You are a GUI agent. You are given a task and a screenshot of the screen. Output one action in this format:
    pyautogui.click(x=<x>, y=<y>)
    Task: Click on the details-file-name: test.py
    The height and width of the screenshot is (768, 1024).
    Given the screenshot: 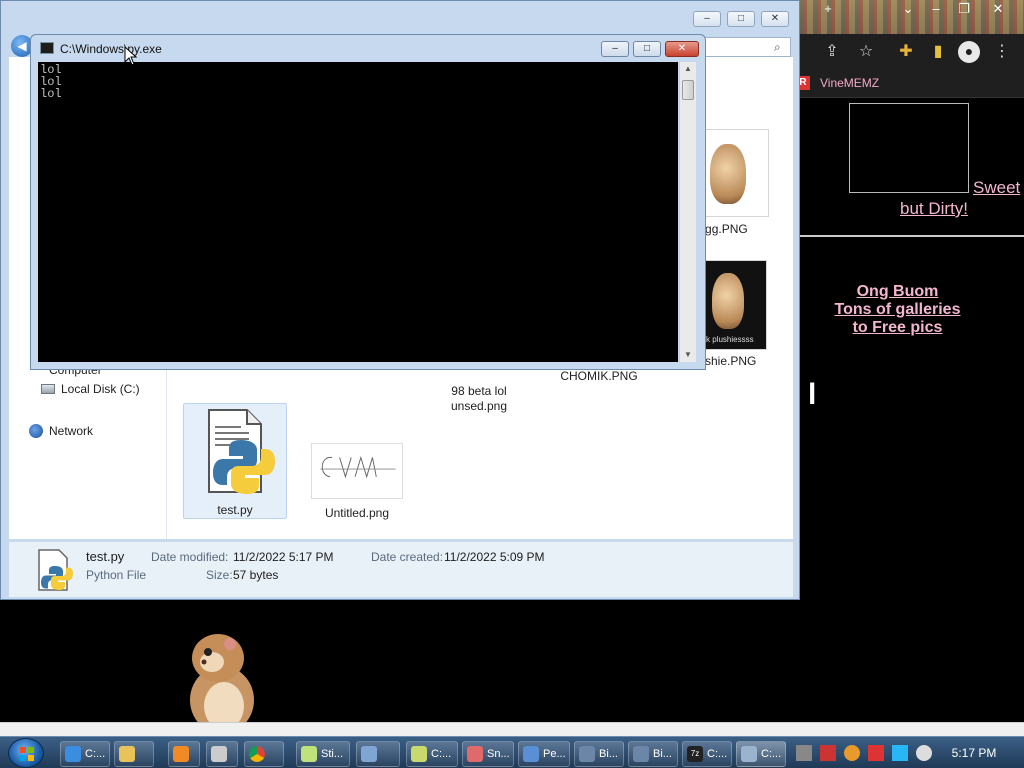 What is the action you would take?
    pyautogui.click(x=105, y=556)
    